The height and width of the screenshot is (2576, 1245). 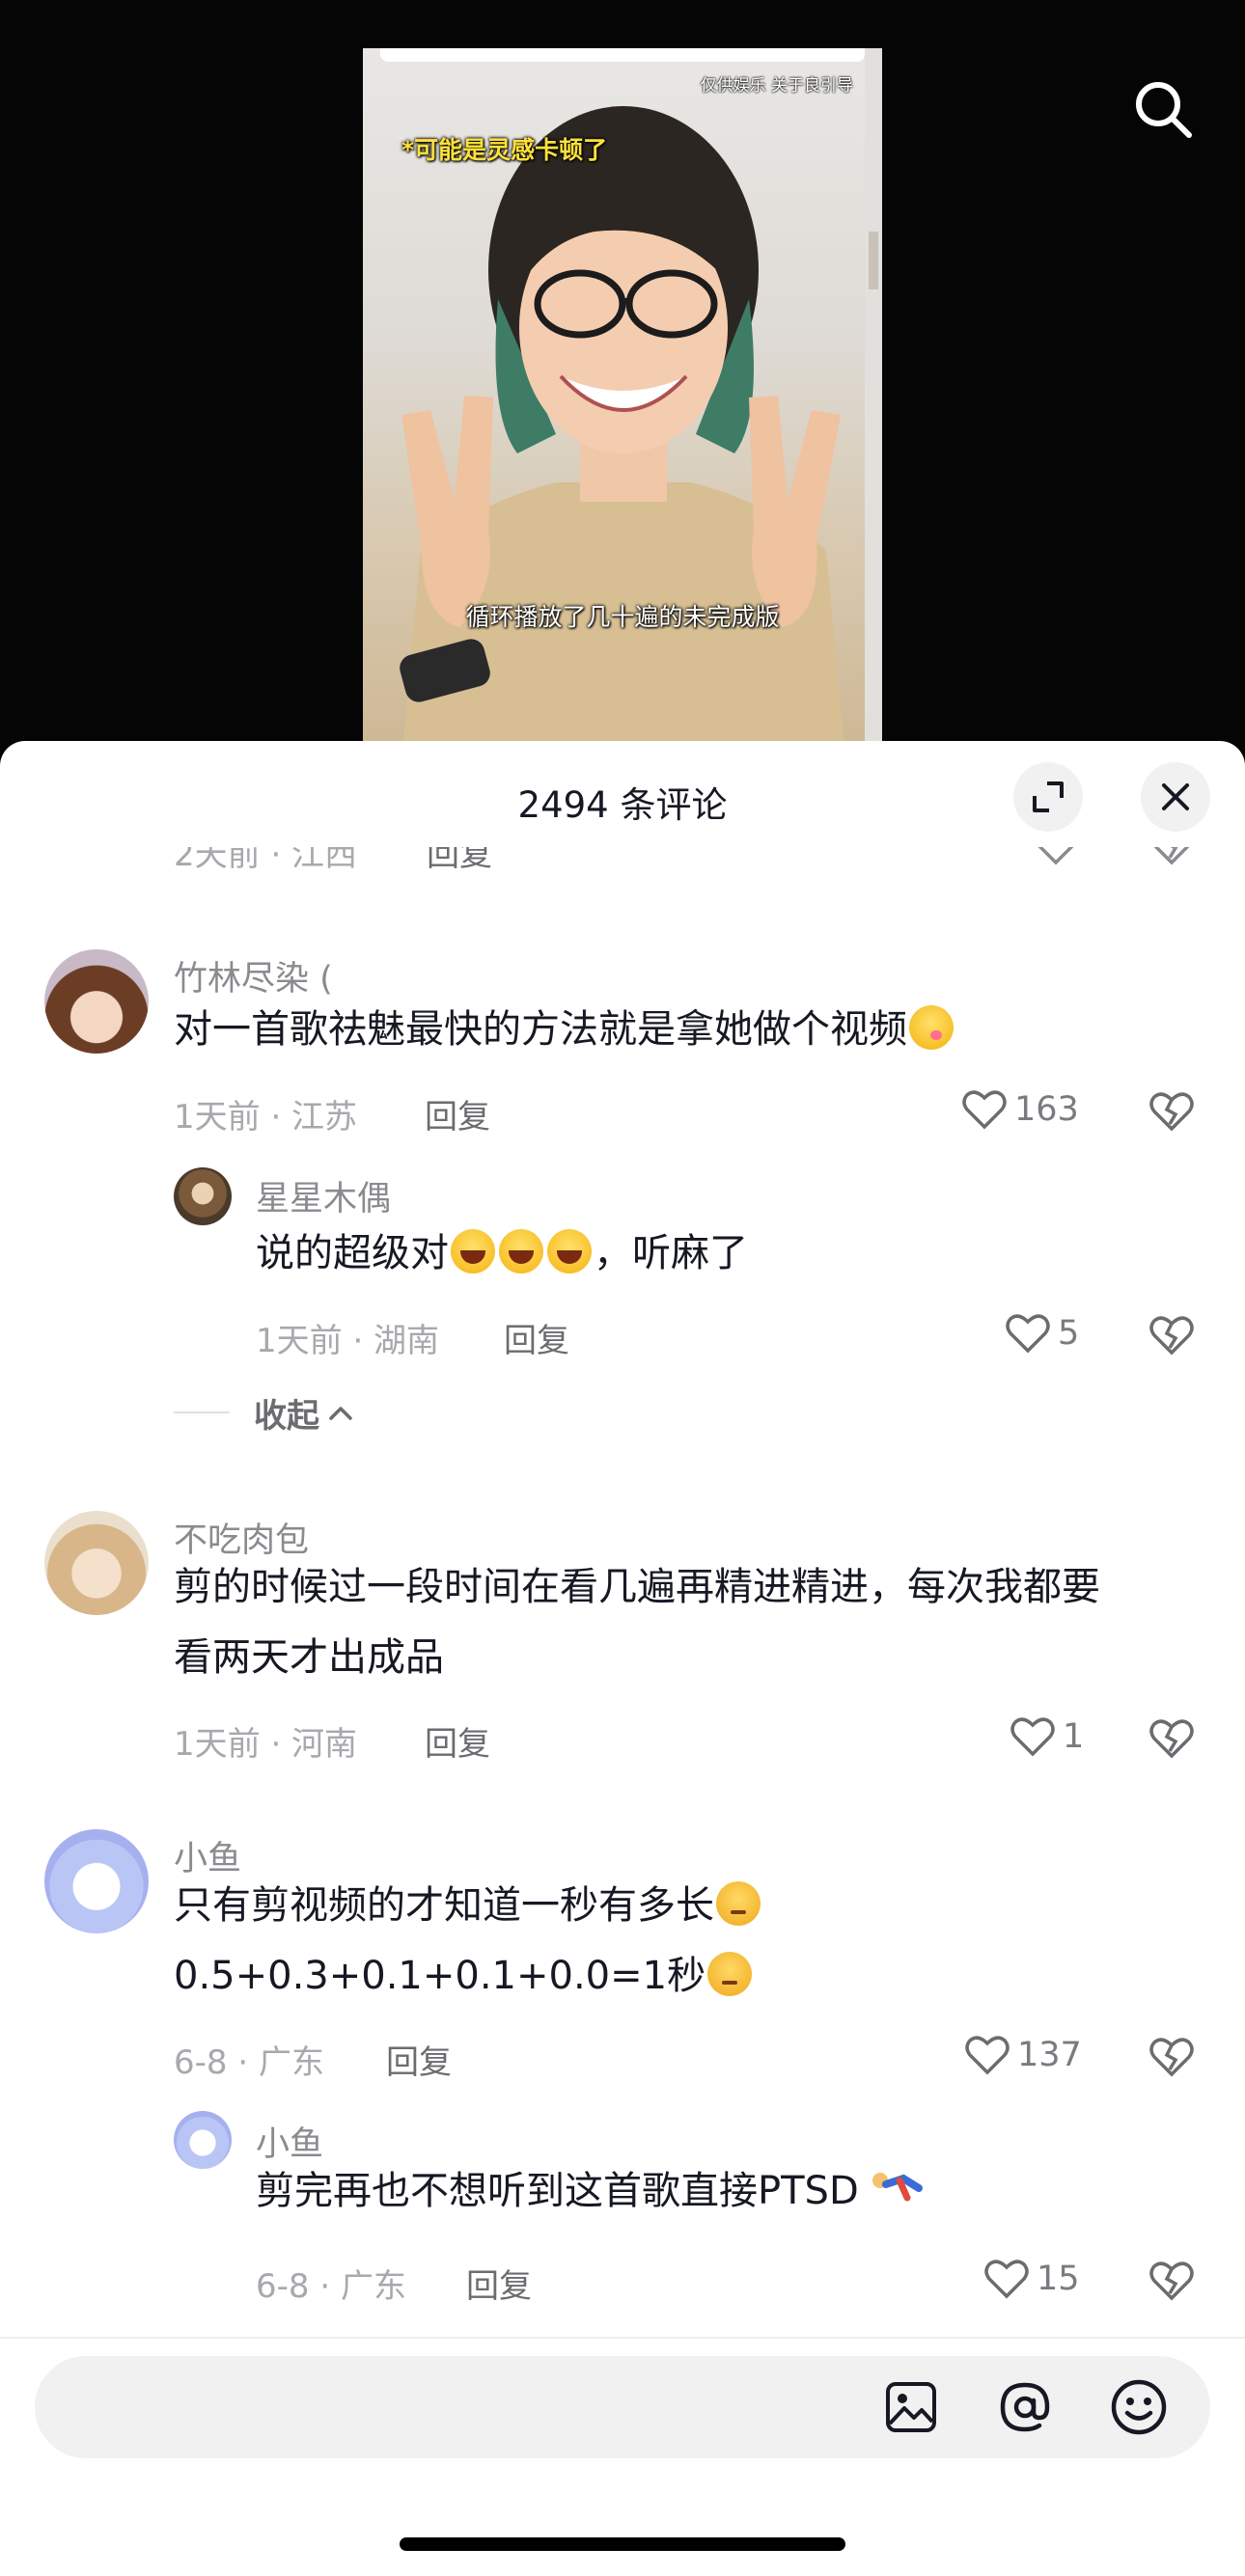 What do you see at coordinates (1069, 1334) in the screenshot?
I see `like-count: 5` at bounding box center [1069, 1334].